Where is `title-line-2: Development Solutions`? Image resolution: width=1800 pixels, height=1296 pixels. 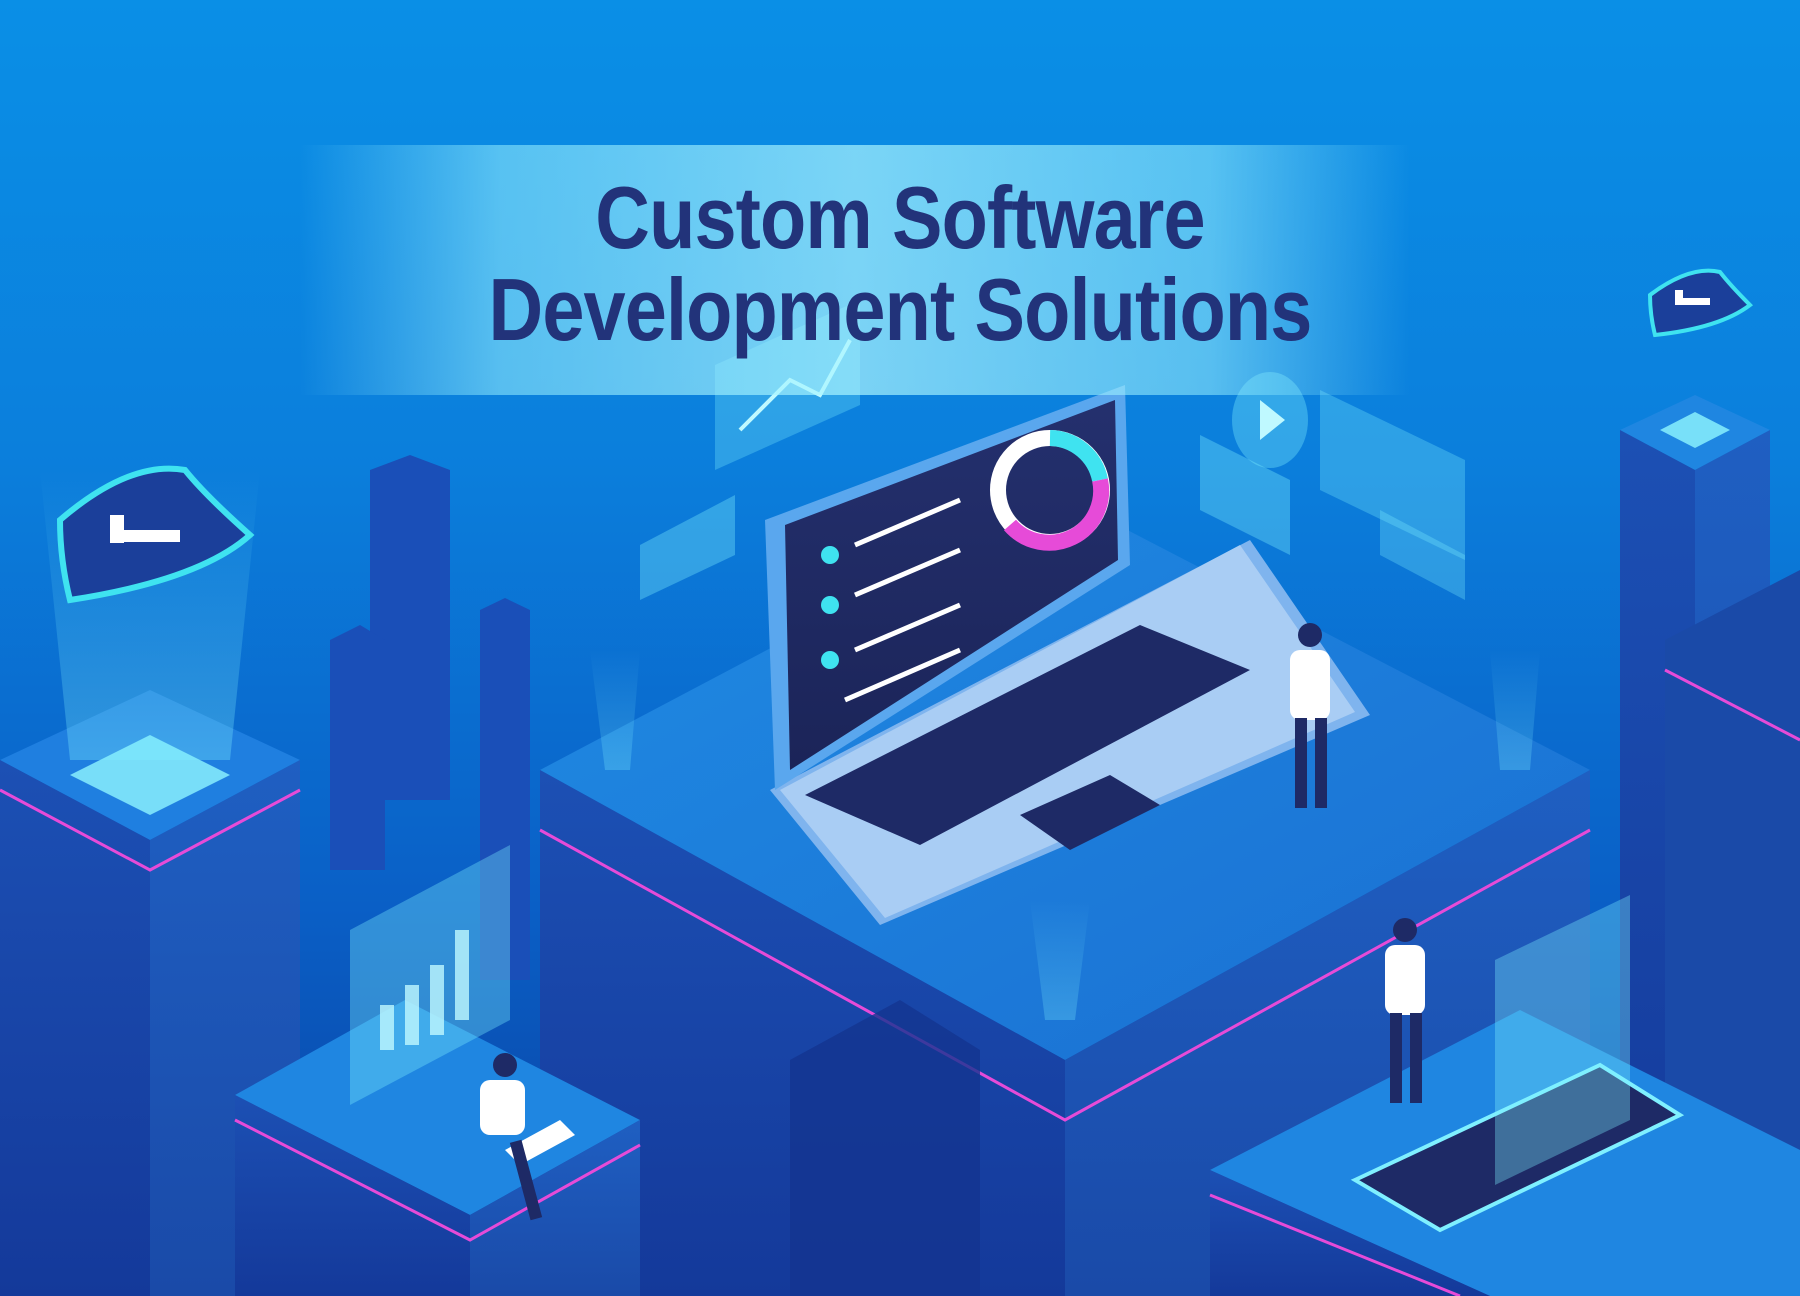
title-line-2: Development Solutions is located at coordinates (900, 309).